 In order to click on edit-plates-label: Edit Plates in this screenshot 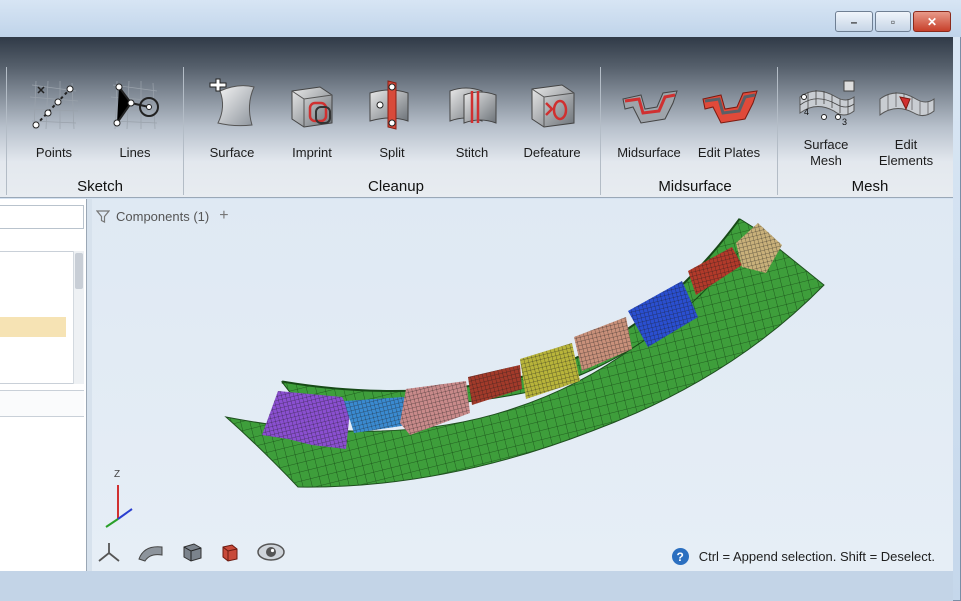, I will do `click(729, 152)`.